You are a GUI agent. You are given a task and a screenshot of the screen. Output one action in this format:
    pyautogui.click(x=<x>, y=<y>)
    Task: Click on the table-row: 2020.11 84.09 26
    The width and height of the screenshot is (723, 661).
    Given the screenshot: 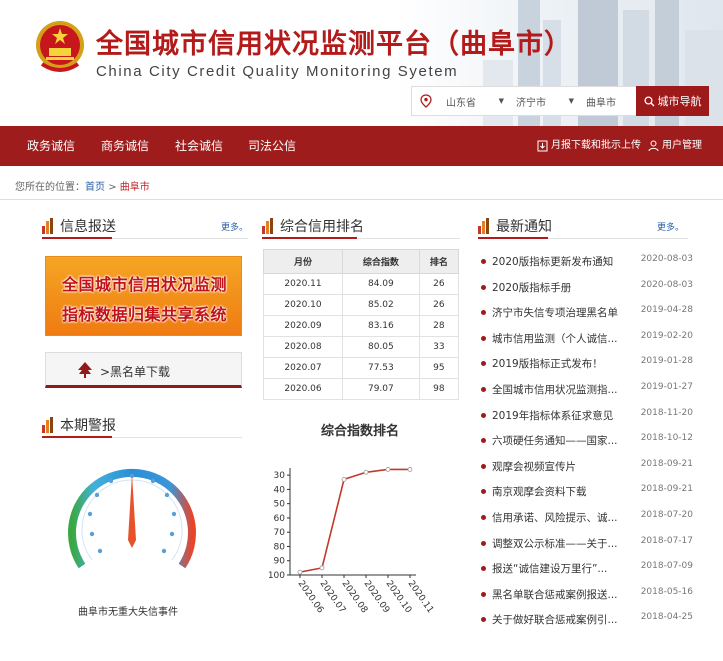 What is the action you would take?
    pyautogui.click(x=361, y=284)
    